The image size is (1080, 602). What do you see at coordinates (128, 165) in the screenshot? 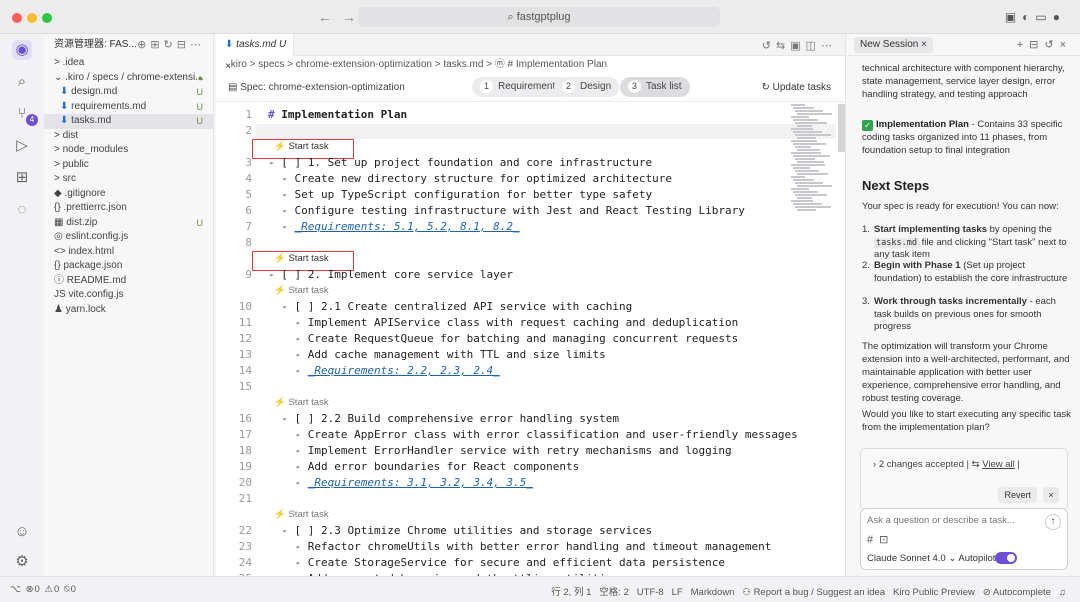
I see `tree-item: > public` at bounding box center [128, 165].